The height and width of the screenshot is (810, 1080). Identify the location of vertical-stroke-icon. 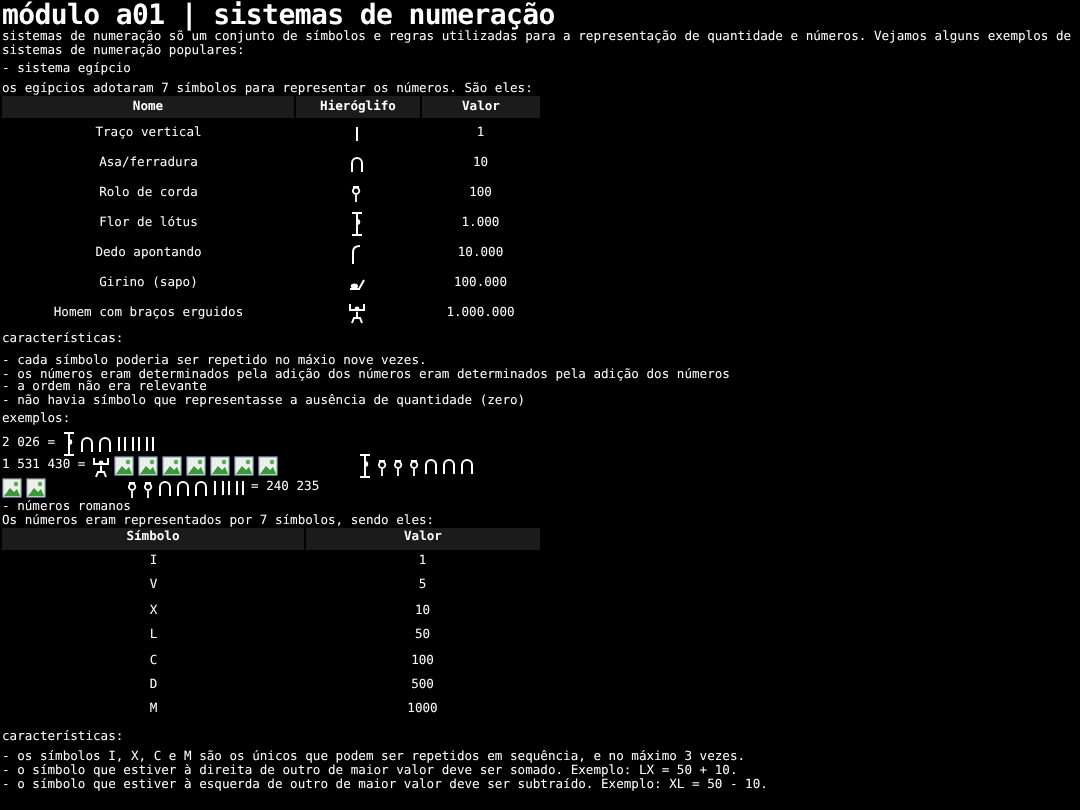
(356, 133).